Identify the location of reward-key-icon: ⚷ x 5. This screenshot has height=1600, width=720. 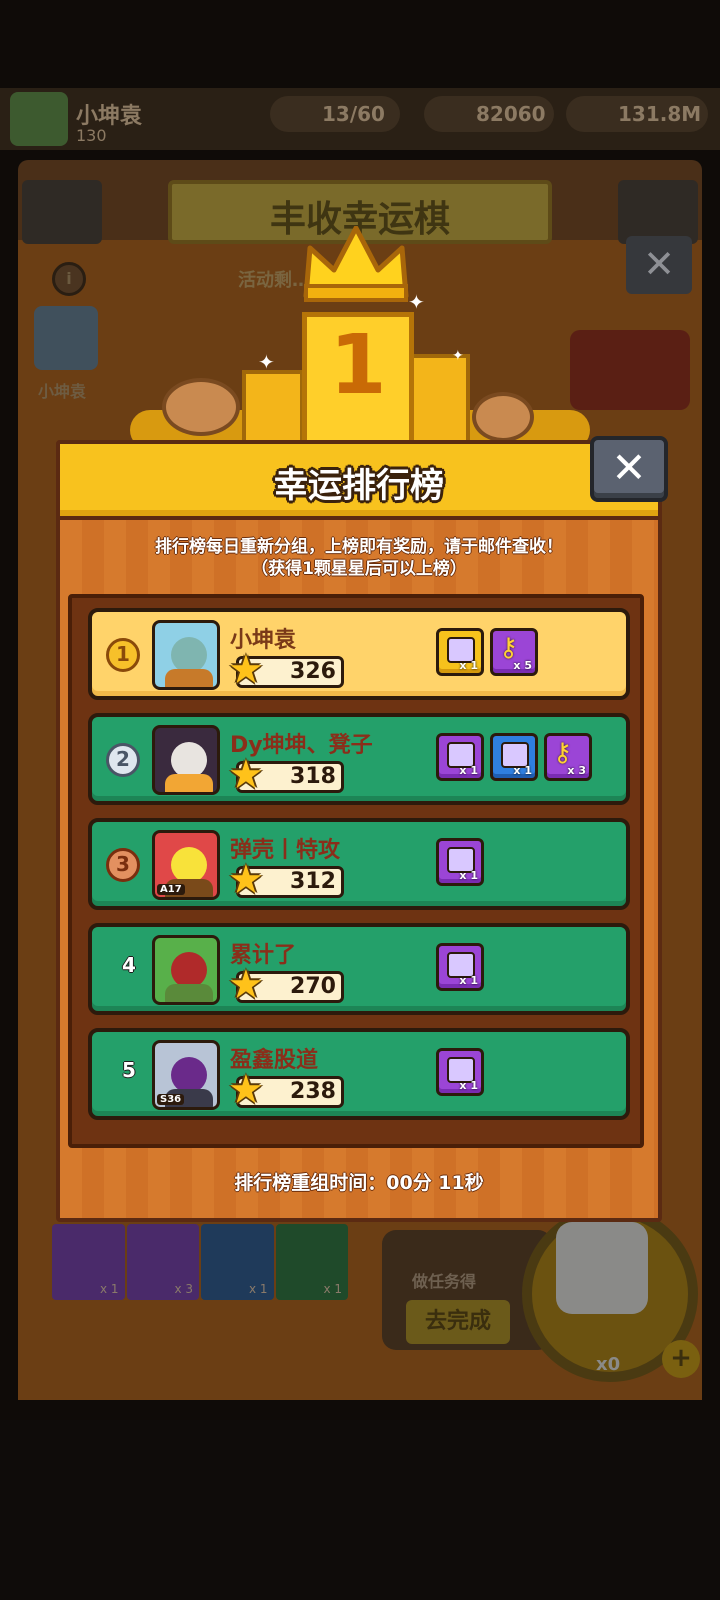
(514, 652).